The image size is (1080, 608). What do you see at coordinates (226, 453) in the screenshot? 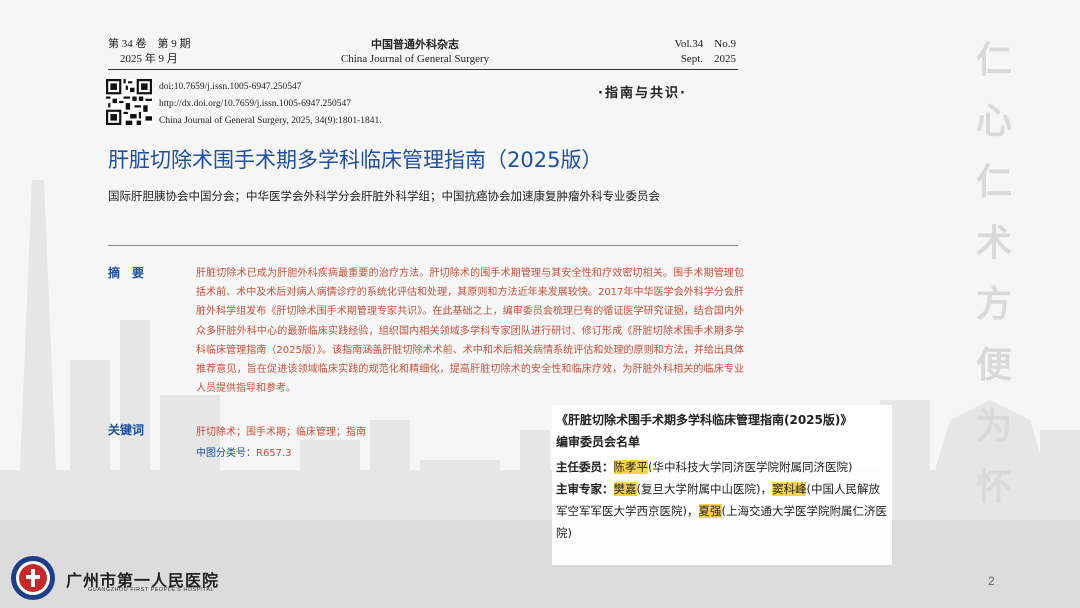
I see `classification-label: 中图分类号：` at bounding box center [226, 453].